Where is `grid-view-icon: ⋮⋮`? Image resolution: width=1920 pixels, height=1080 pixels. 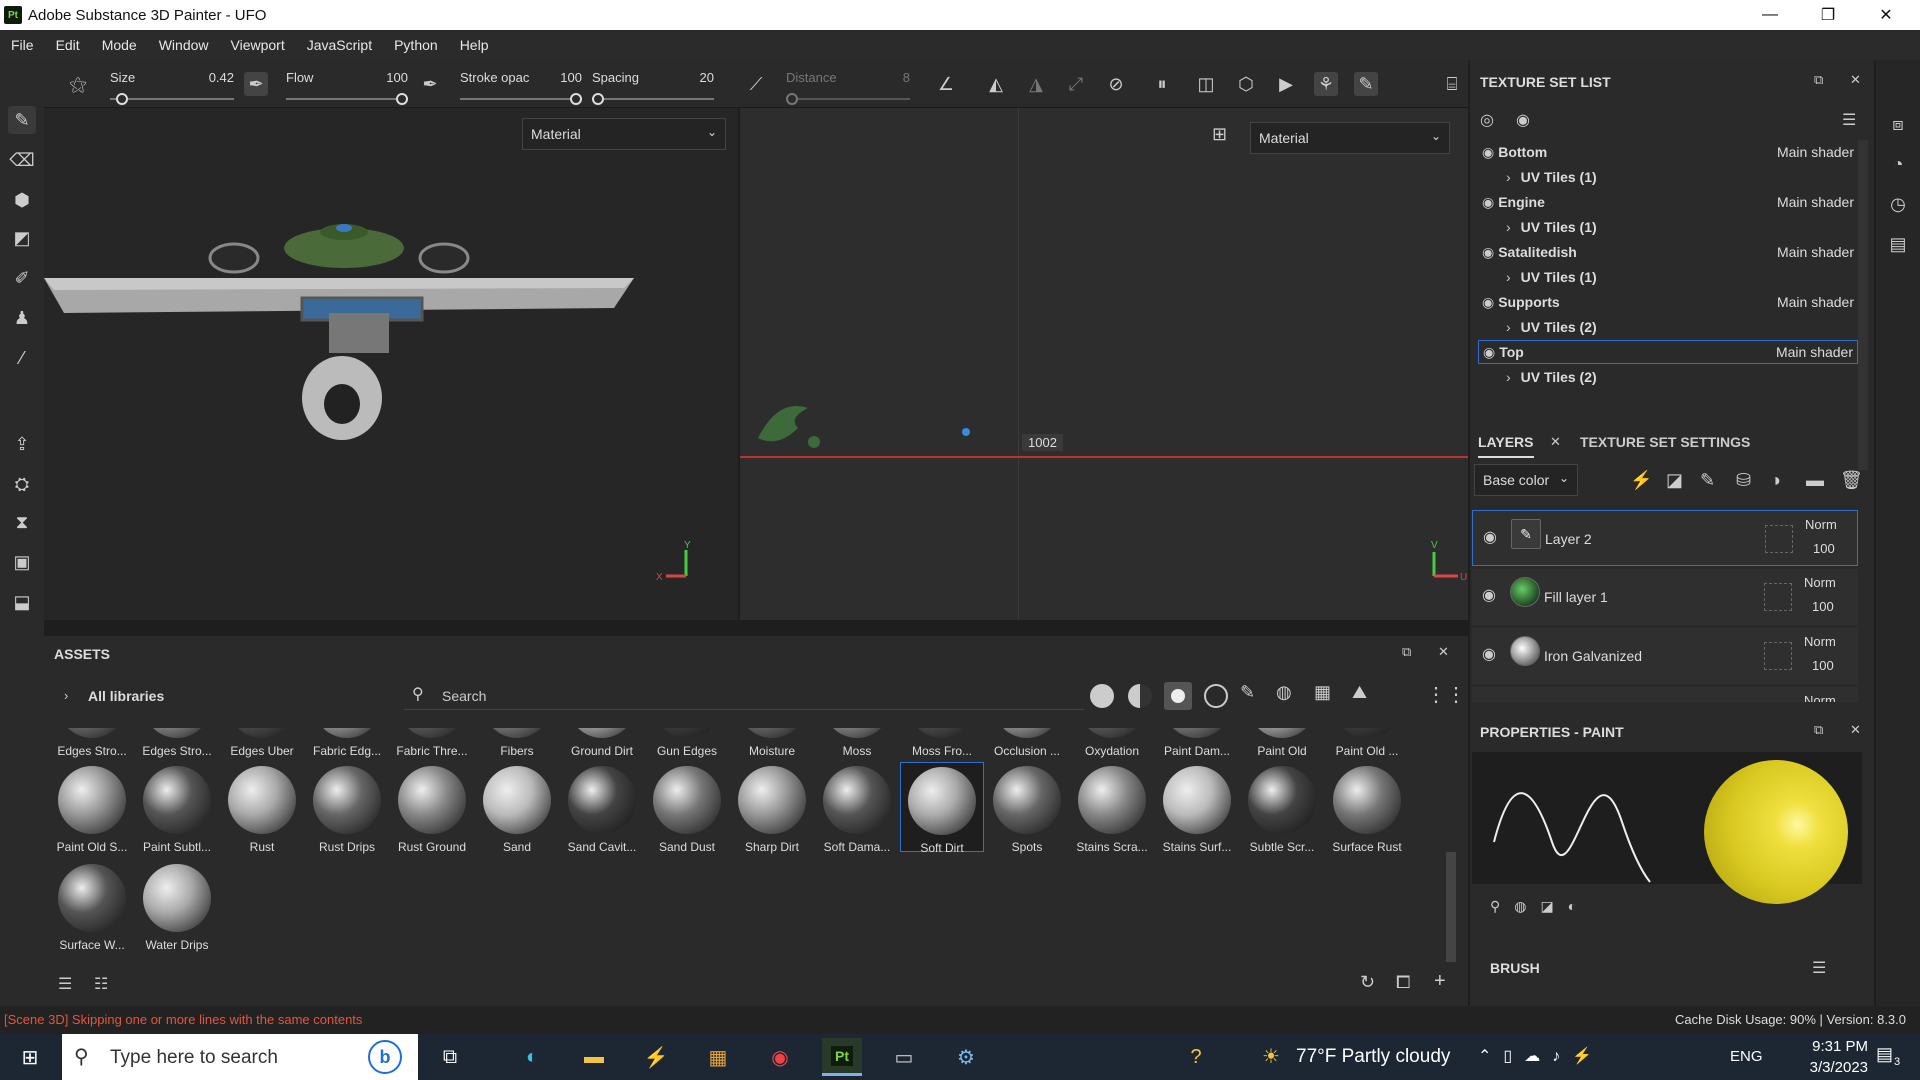
grid-view-icon: ⋮⋮ is located at coordinates (1446, 694).